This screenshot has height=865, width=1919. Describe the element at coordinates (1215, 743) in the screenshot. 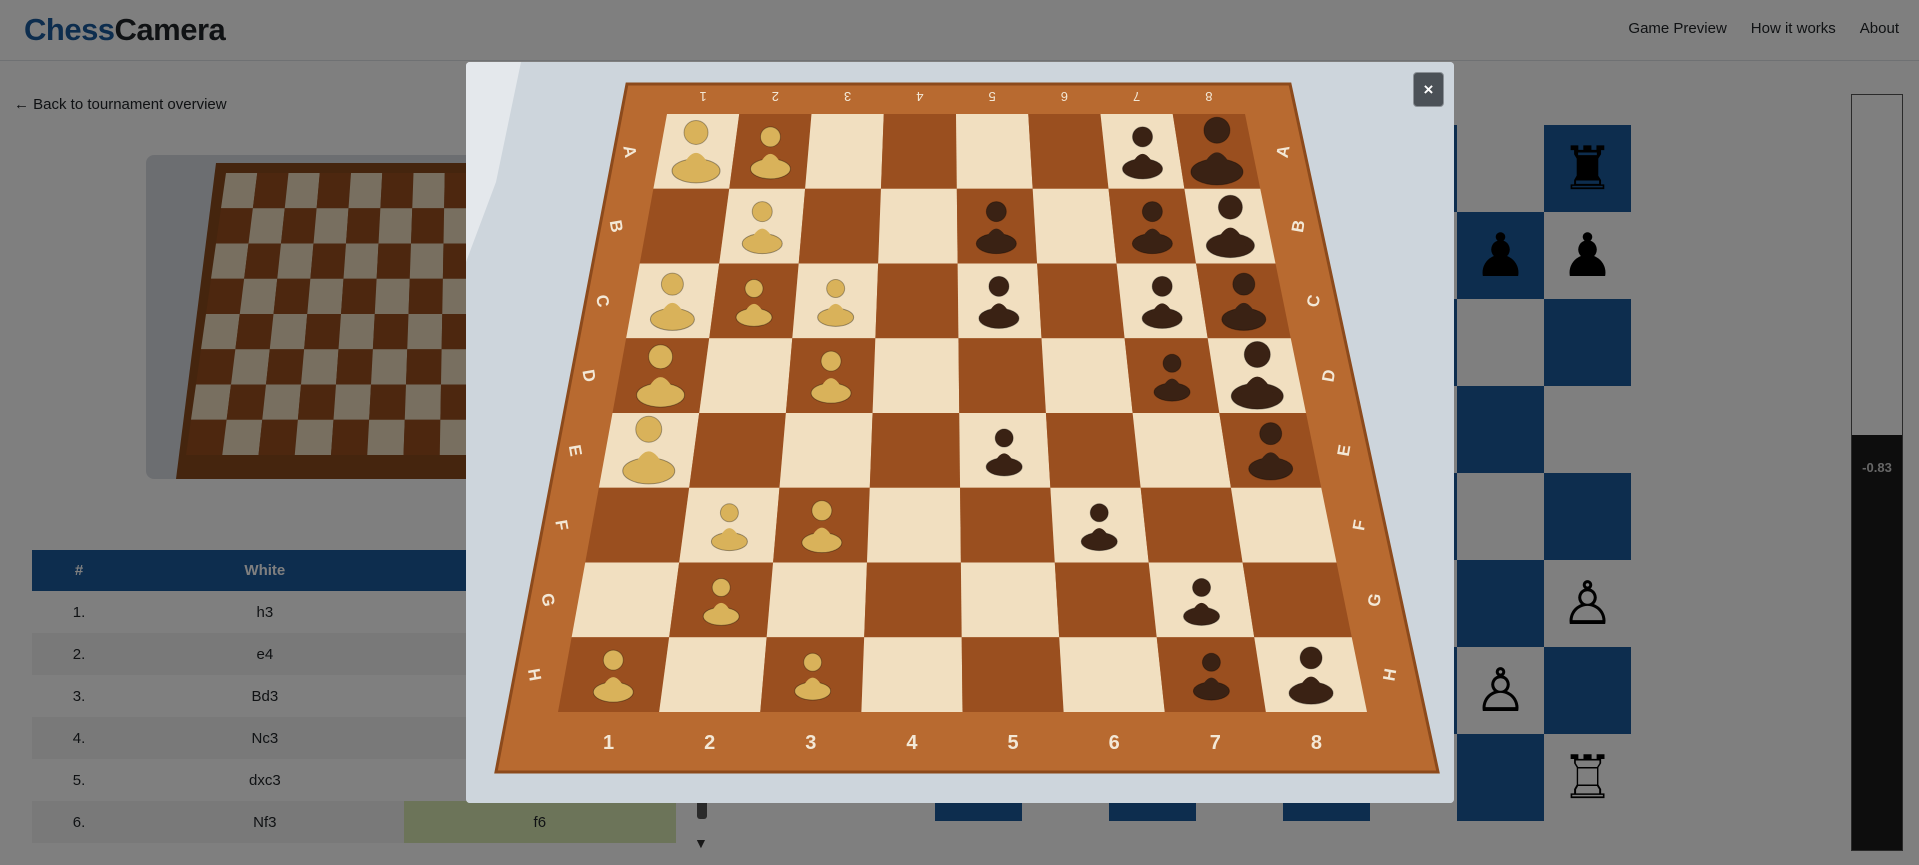

I see `board-file-label-bottom: 7` at that location.